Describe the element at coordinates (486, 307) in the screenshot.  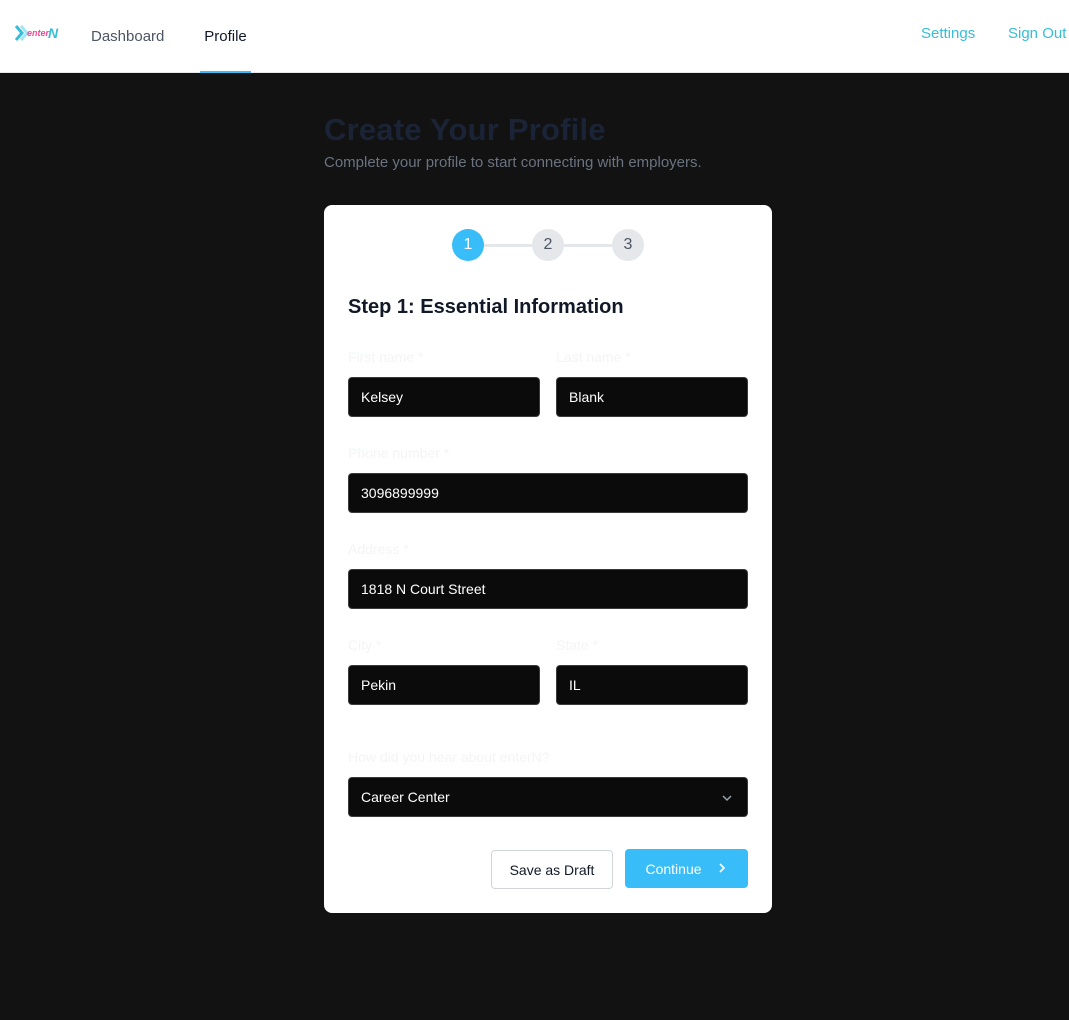
I see `step-heading: Step 1: Essential Information` at that location.